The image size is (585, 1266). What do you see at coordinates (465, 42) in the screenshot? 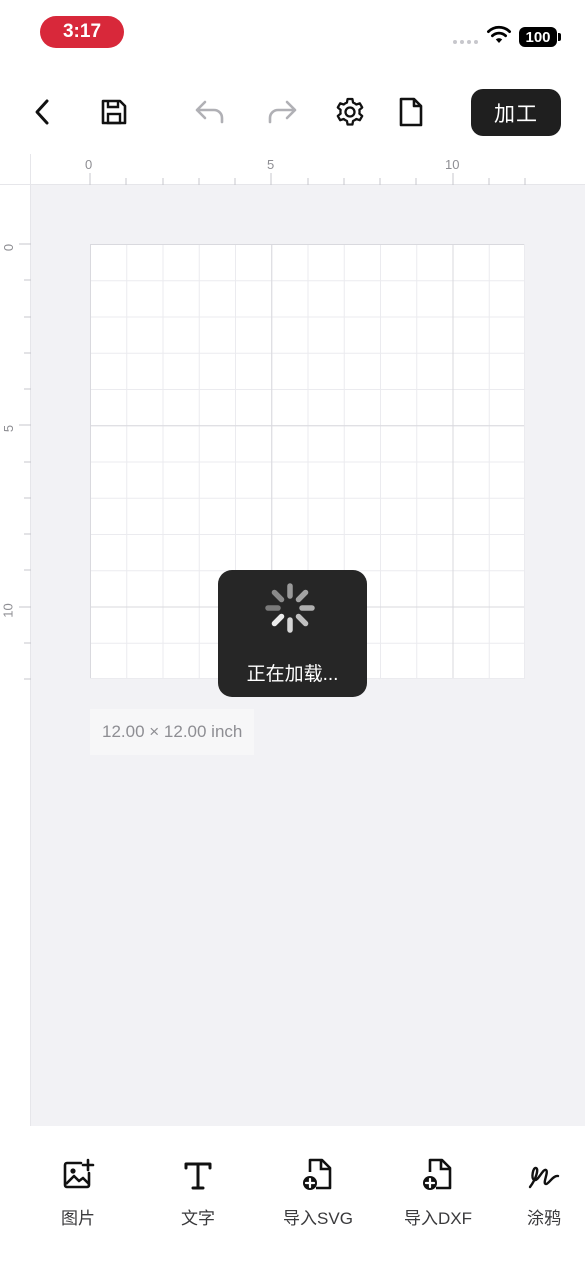
I see `signal-icon` at bounding box center [465, 42].